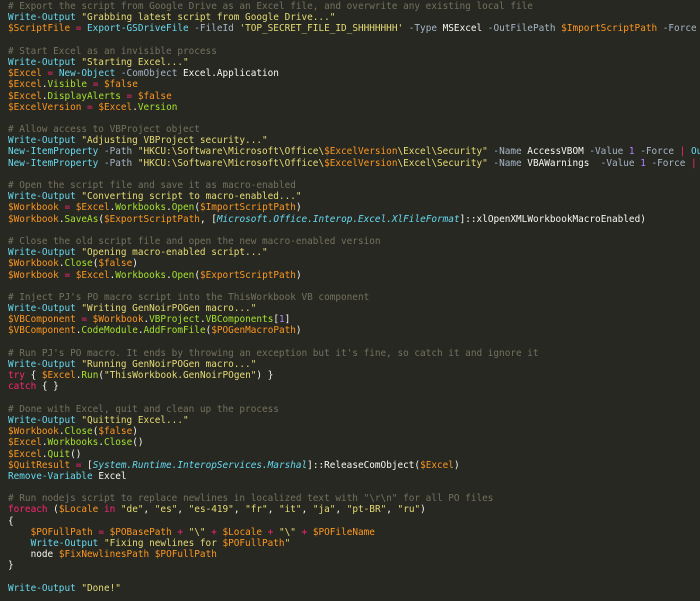 This screenshot has height=601, width=700. I want to click on code-token: DisplayAlerts, so click(84, 96).